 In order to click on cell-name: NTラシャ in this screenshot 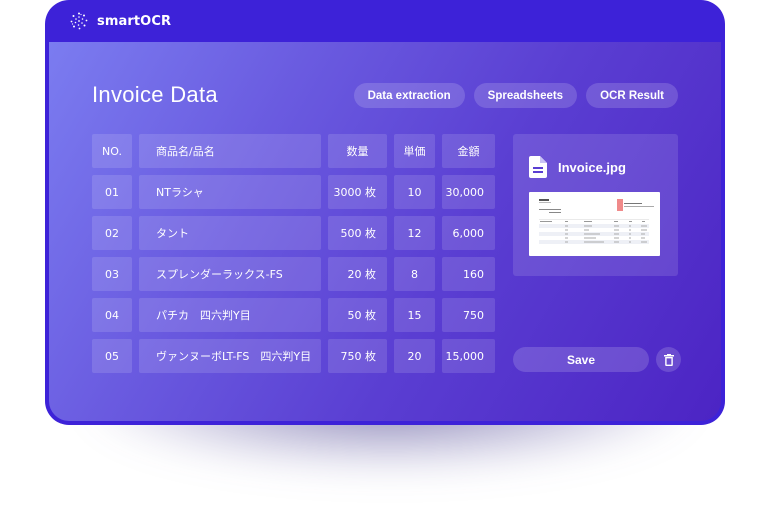, I will do `click(230, 192)`.